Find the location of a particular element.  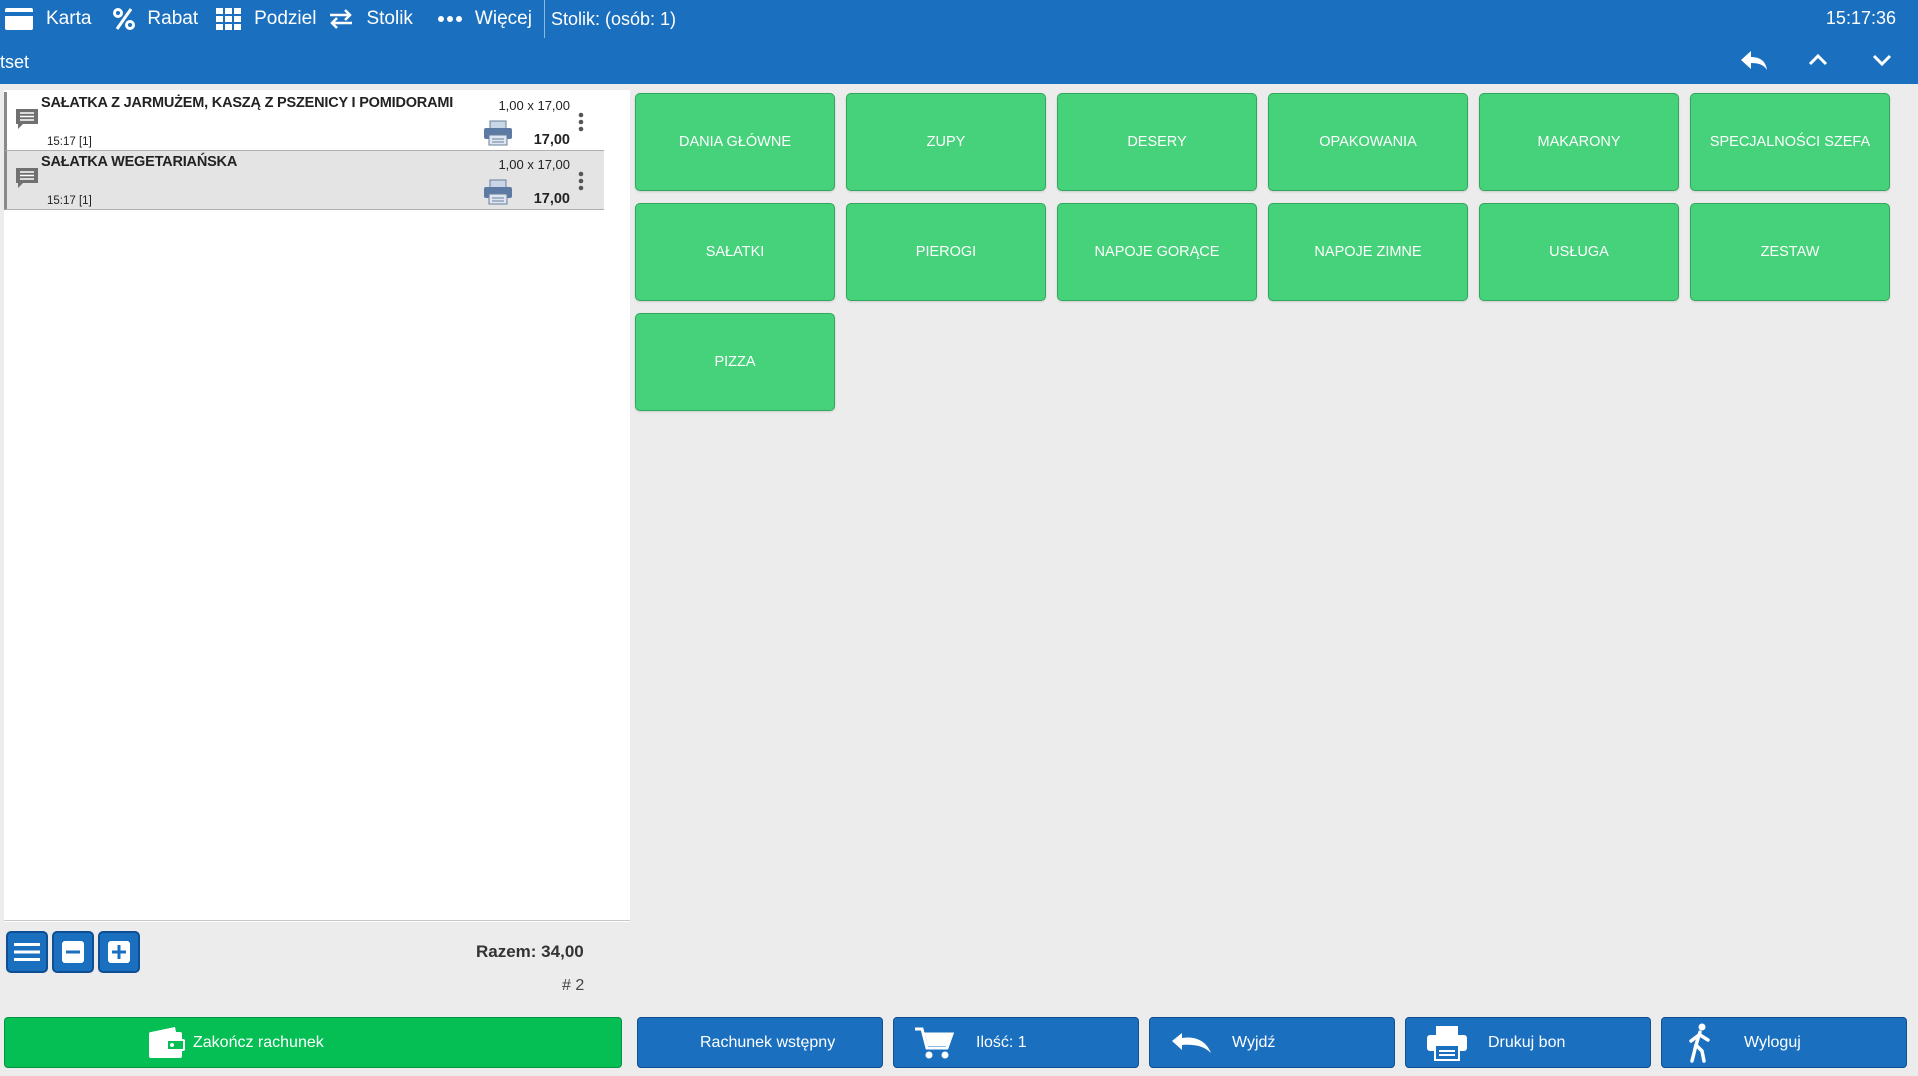

order-tools is located at coordinates (73, 952).